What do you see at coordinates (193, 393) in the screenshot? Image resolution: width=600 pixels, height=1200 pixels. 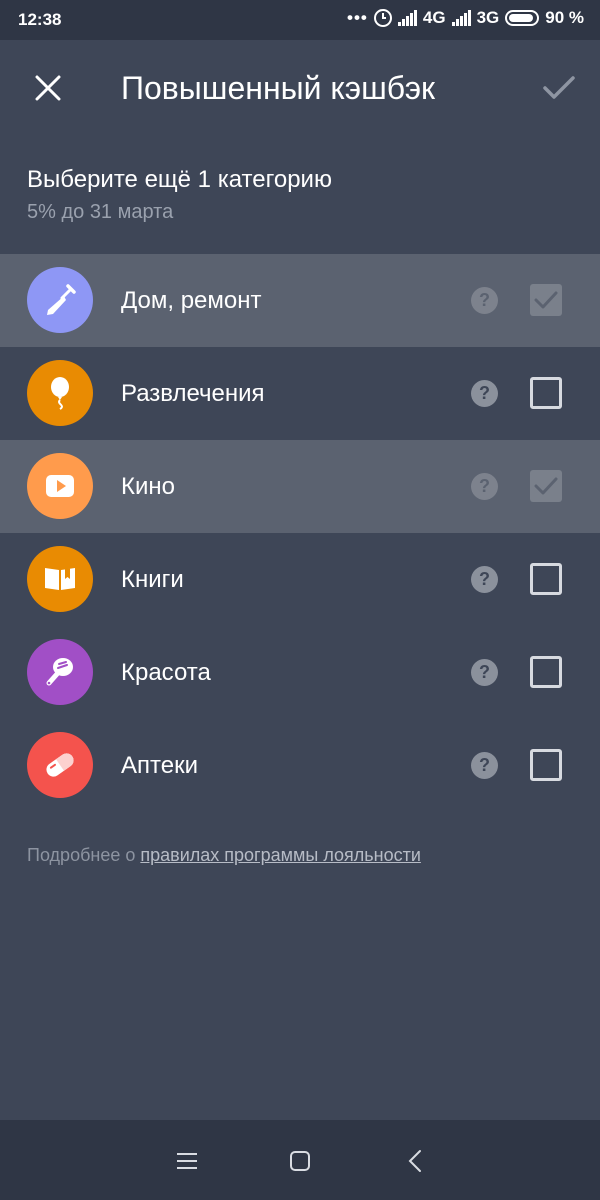 I see `category-label: Развлечения` at bounding box center [193, 393].